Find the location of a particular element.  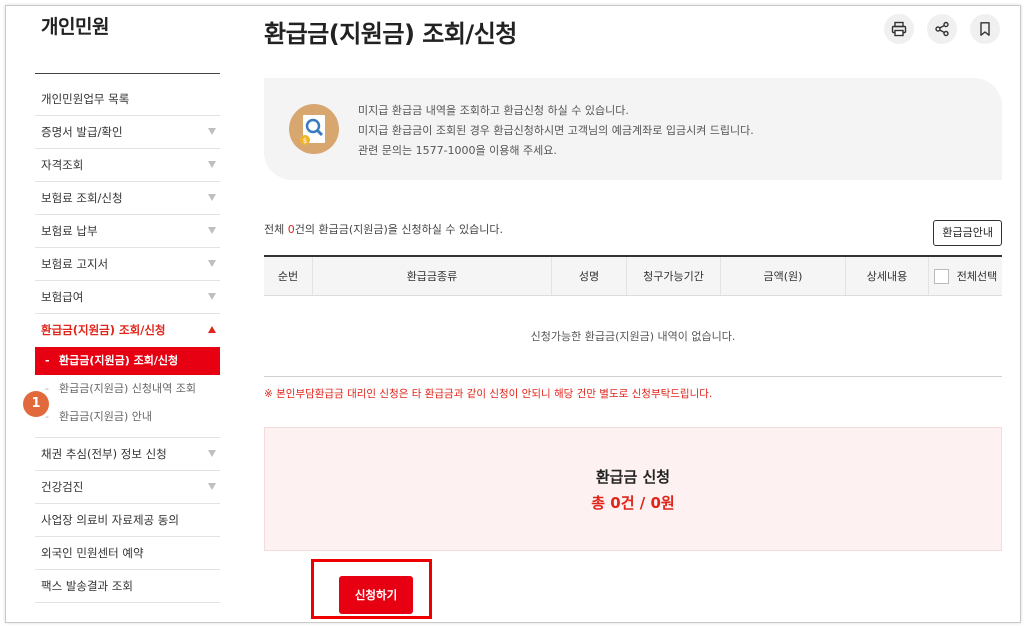

sidebar-item-health-checkup: 건강검진 is located at coordinates (127, 487).